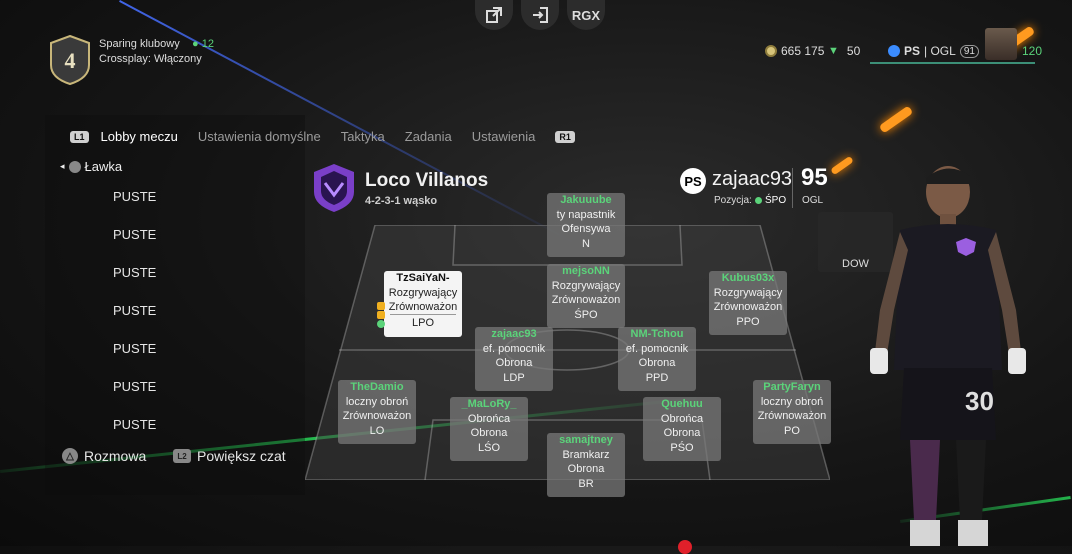 The image size is (1072, 554). Describe the element at coordinates (682, 448) in the screenshot. I see `player-position: PŚO` at that location.